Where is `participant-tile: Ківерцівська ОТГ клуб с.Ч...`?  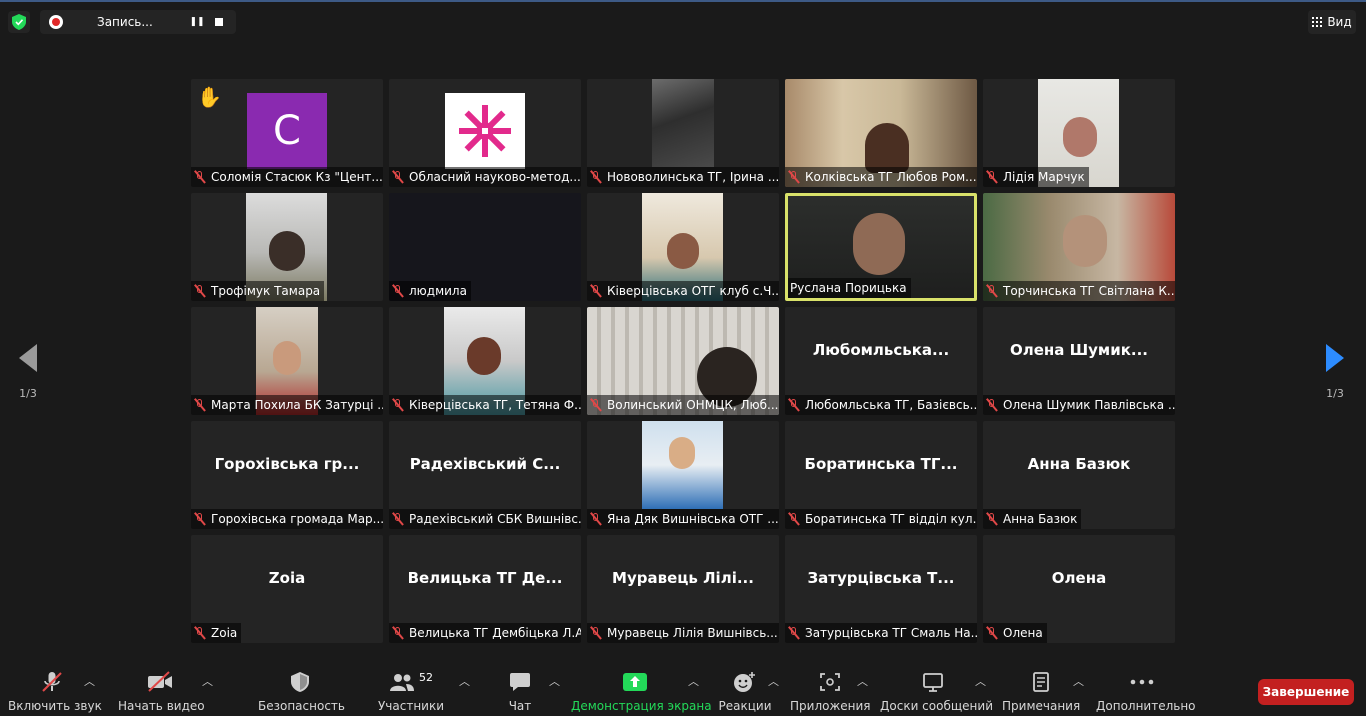
participant-tile: Ківерцівська ОТГ клуб с.Ч... is located at coordinates (683, 247).